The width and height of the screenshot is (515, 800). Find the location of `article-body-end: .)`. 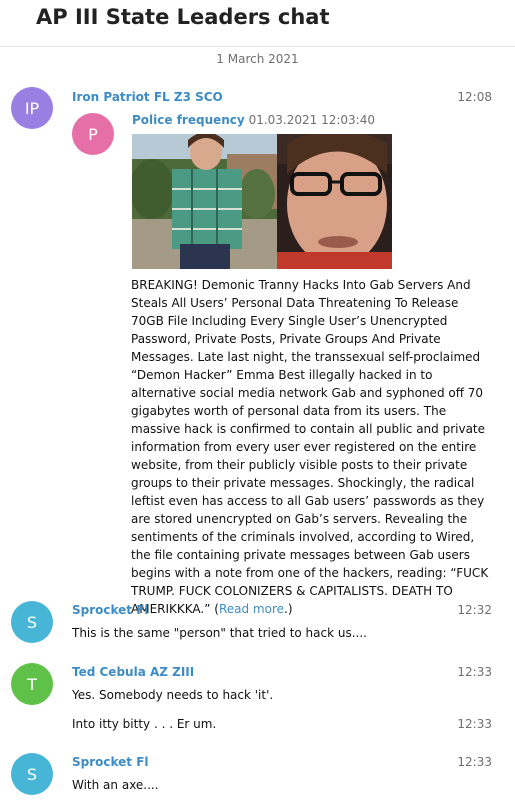

article-body-end: .) is located at coordinates (288, 609).